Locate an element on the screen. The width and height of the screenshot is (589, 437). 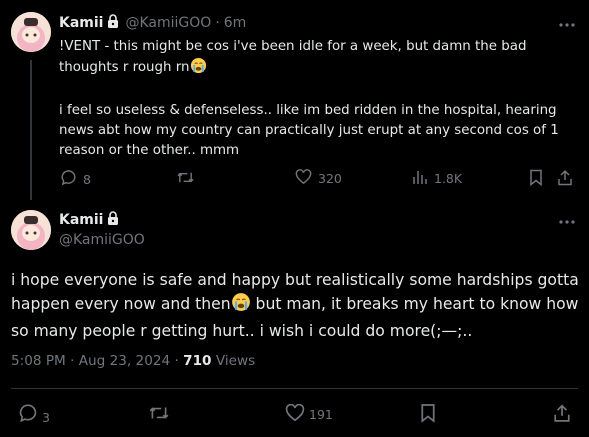
reply-count: 8 is located at coordinates (87, 179).